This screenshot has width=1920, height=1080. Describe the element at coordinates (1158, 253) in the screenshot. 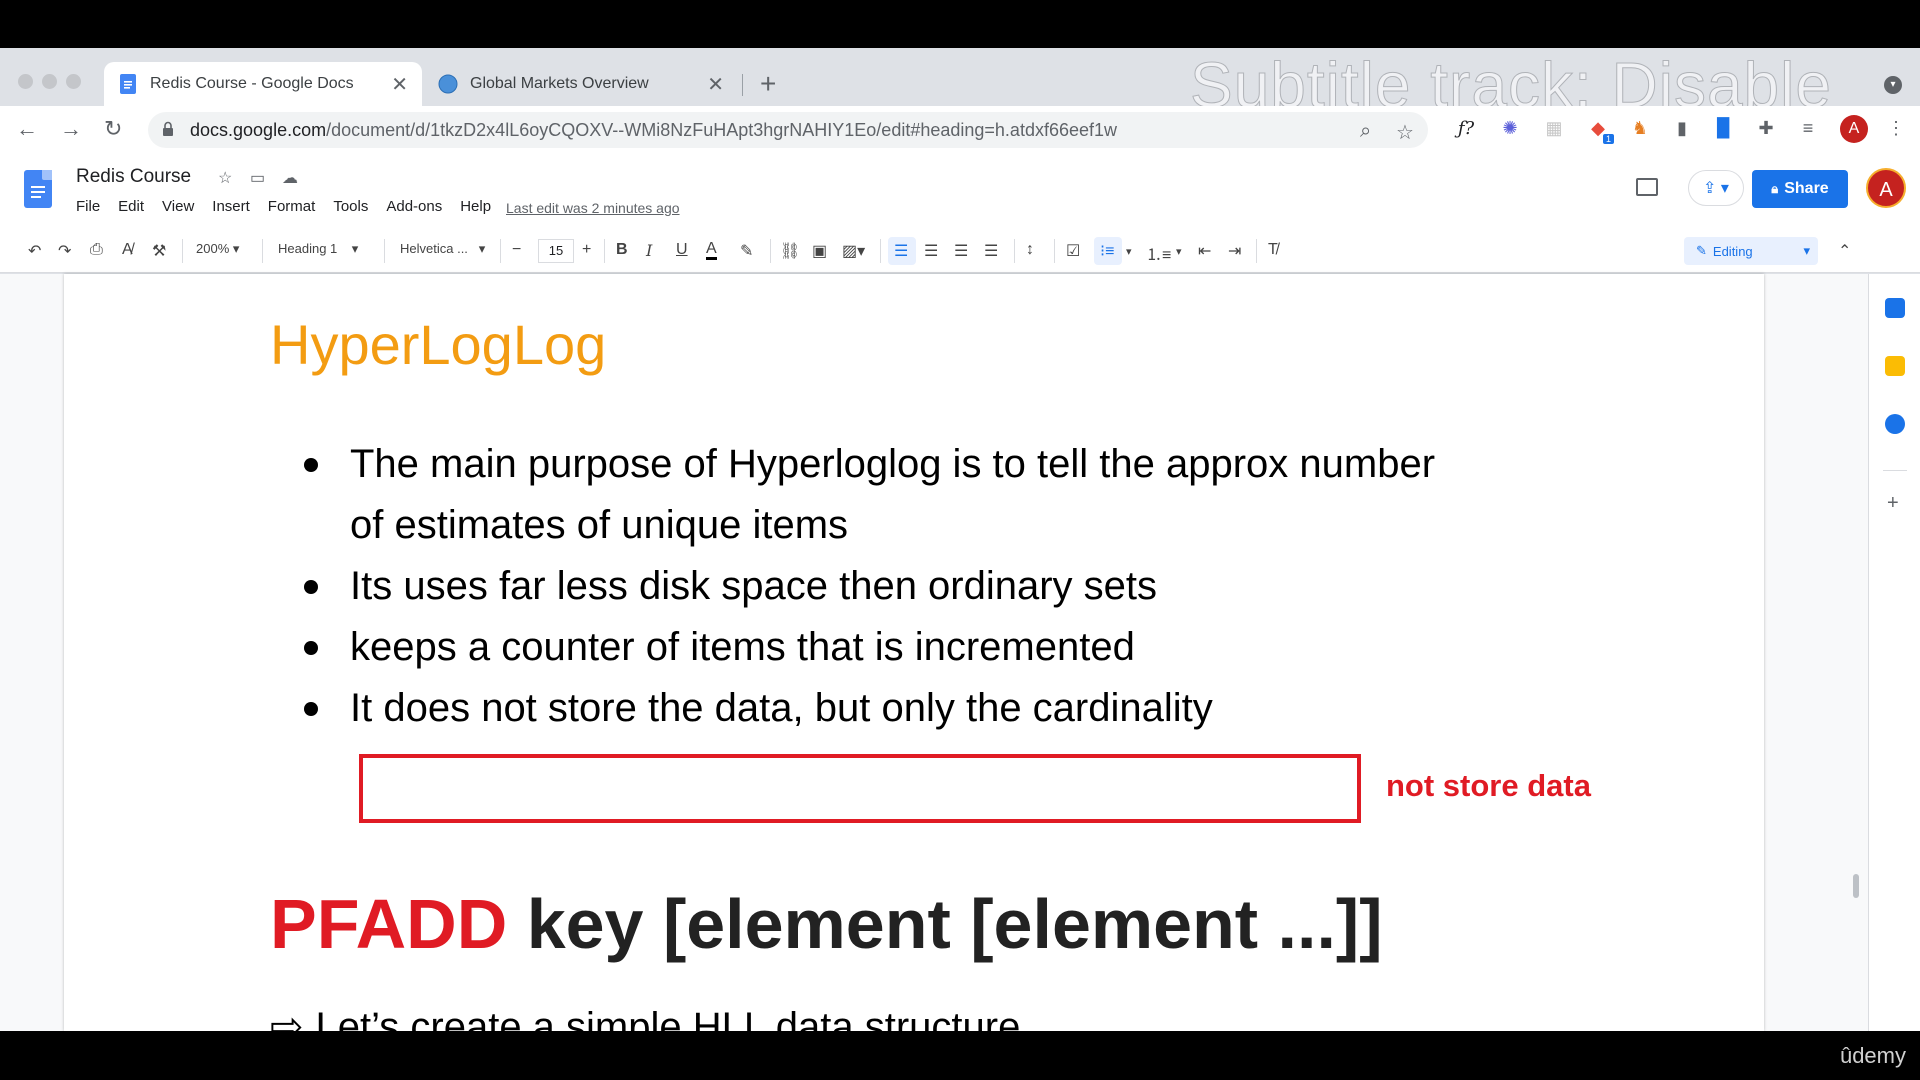

I see `numbered-list-icon: ⒈≡` at that location.